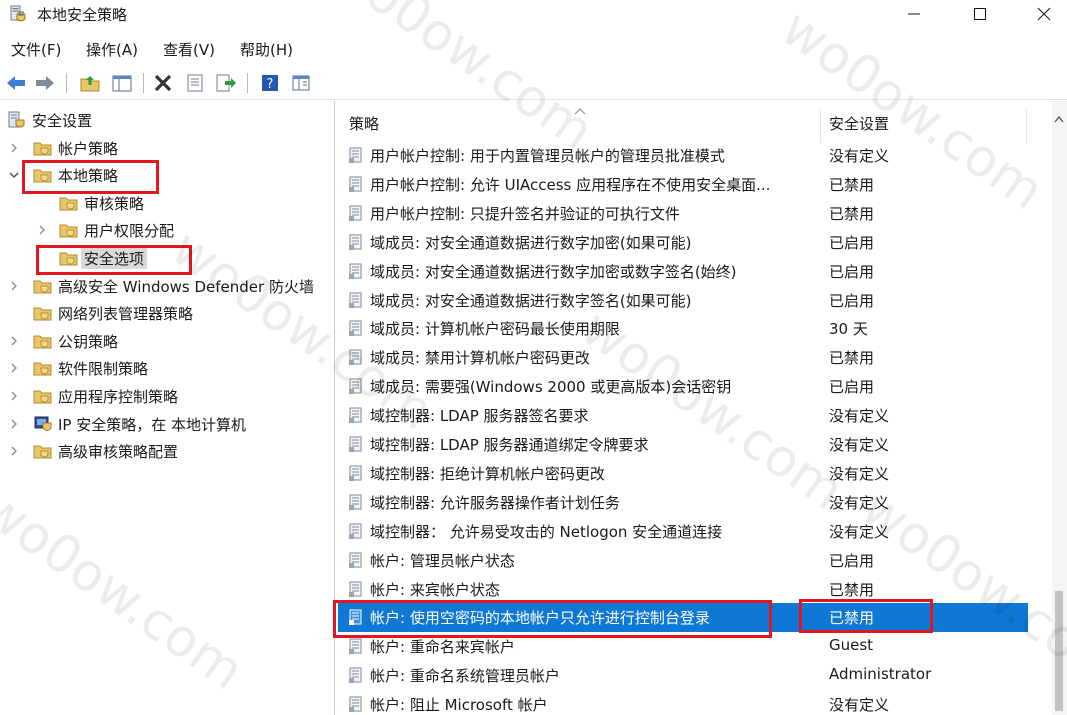 Image resolution: width=1067 pixels, height=715 pixels. Describe the element at coordinates (683, 213) in the screenshot. I see `table-row: 用户帐户控制: 只提升签名并验证的可执行文件 已禁用` at that location.